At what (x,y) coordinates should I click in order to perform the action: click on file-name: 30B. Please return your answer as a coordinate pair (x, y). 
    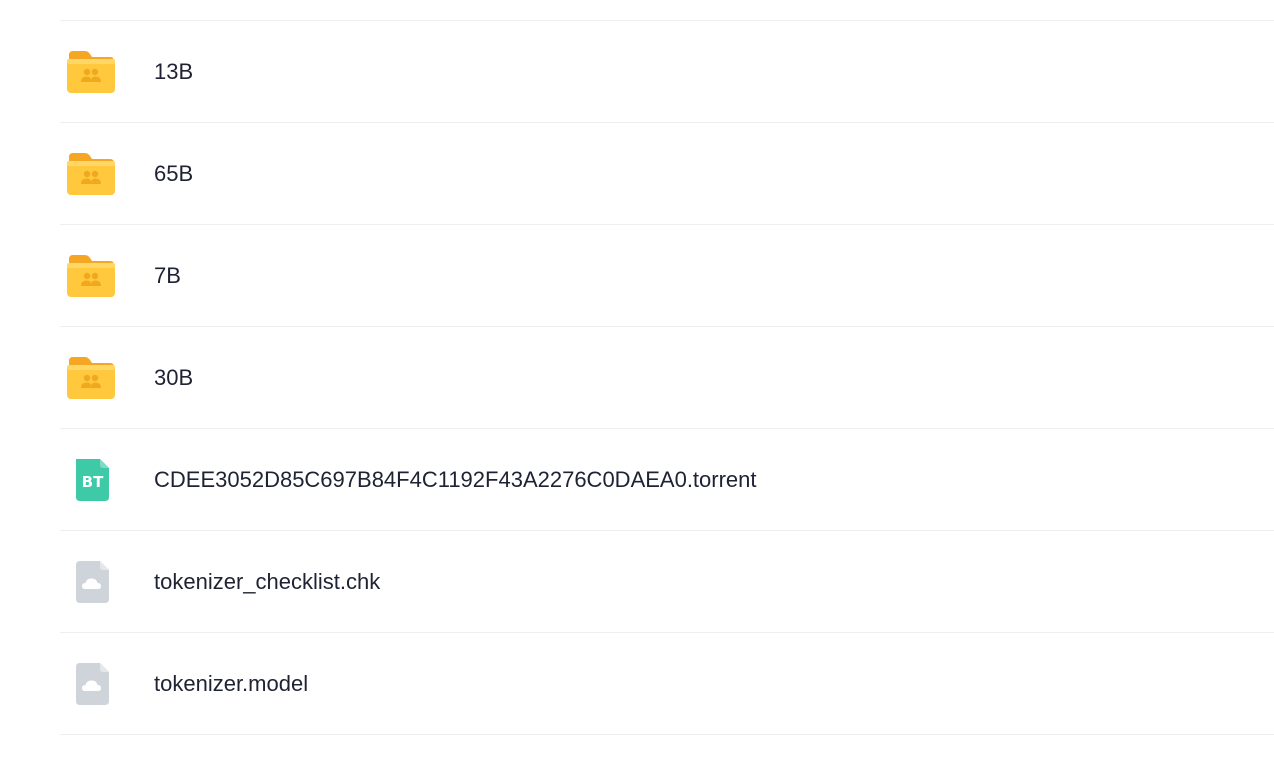
    Looking at the image, I should click on (174, 377).